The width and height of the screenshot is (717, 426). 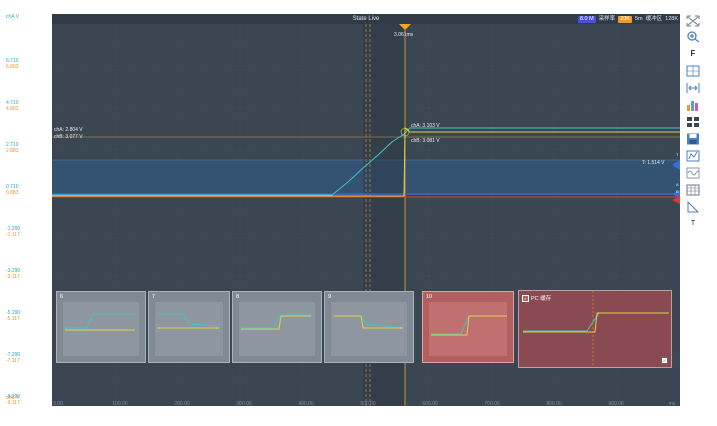 I want to click on history-frame-10: 10, so click(x=468, y=327).